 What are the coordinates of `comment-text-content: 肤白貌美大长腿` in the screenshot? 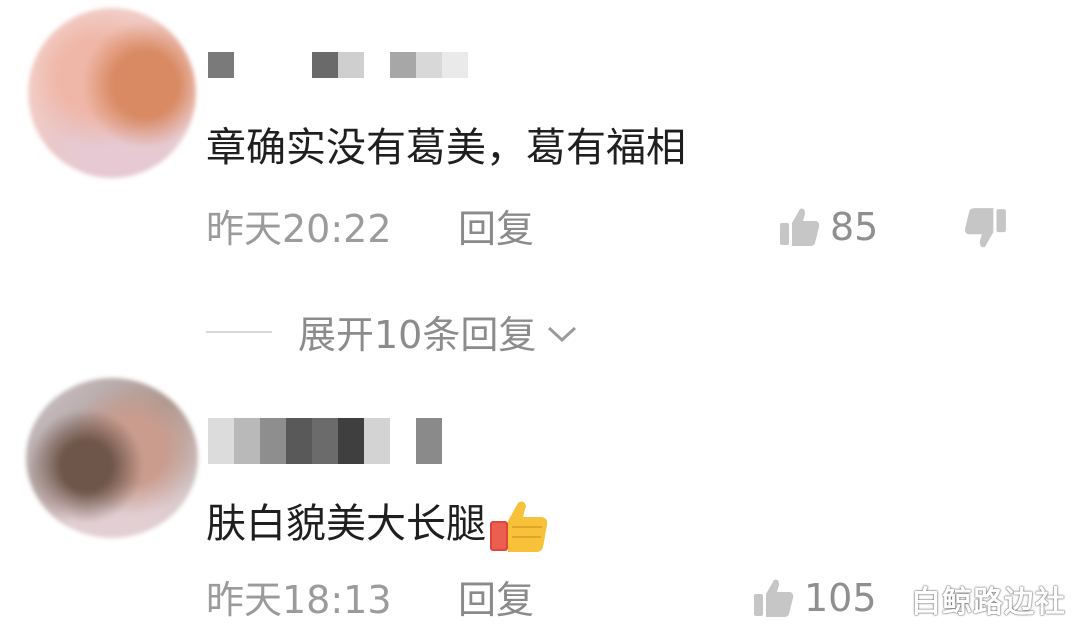 It's located at (346, 524).